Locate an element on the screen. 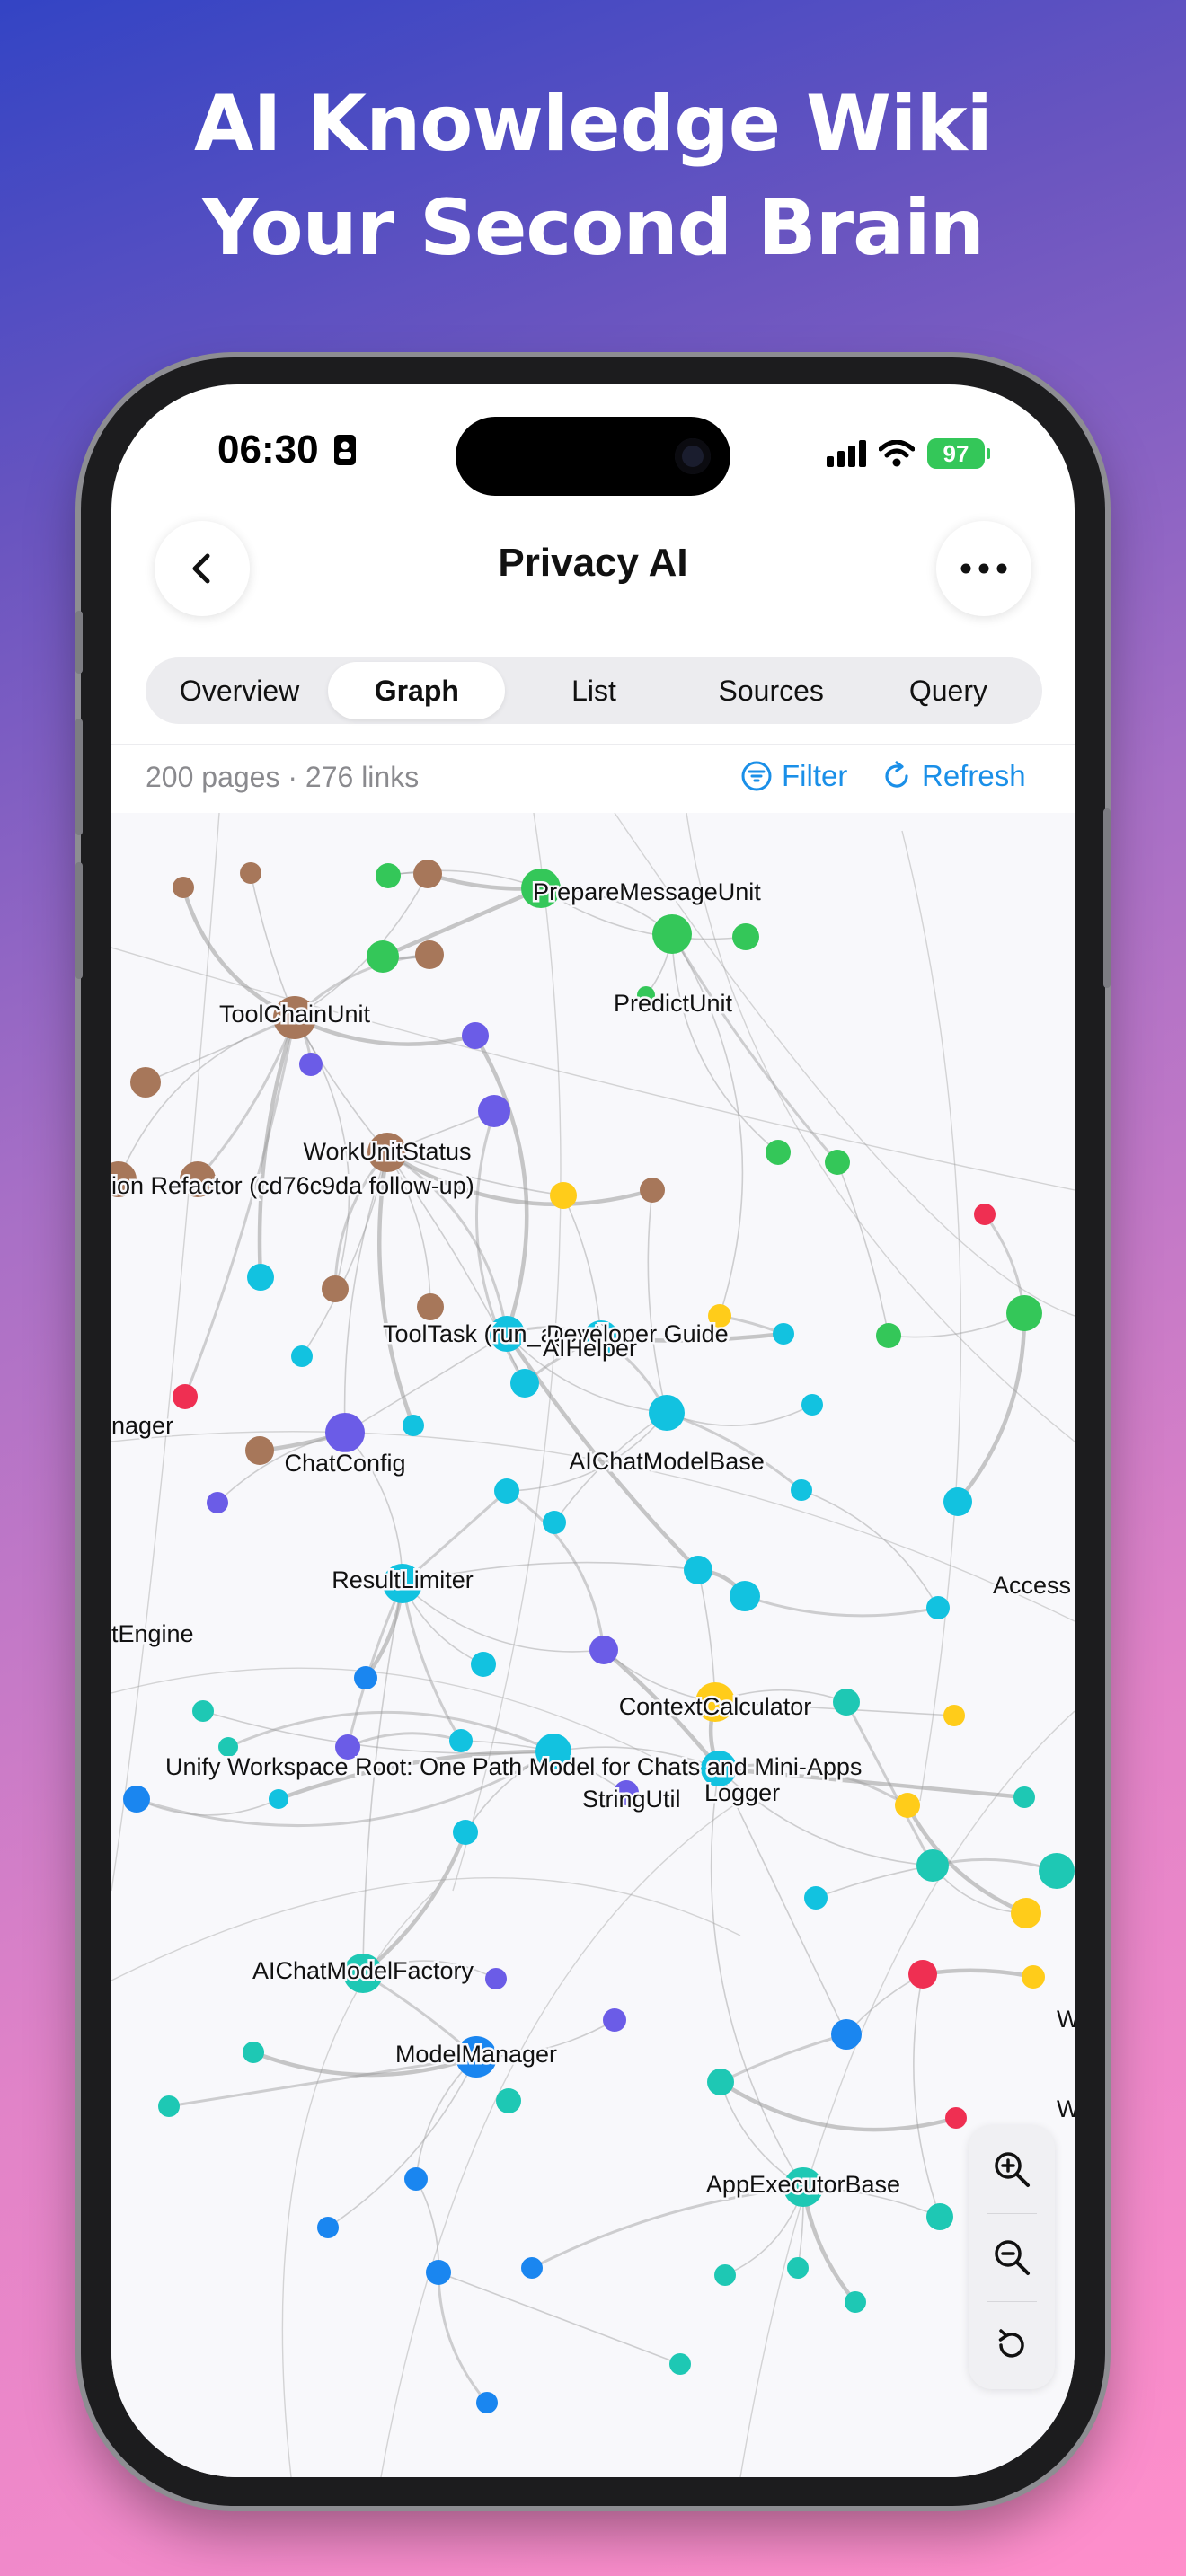 The height and width of the screenshot is (2576, 1186). graph-node-label: AIHelper is located at coordinates (590, 1348).